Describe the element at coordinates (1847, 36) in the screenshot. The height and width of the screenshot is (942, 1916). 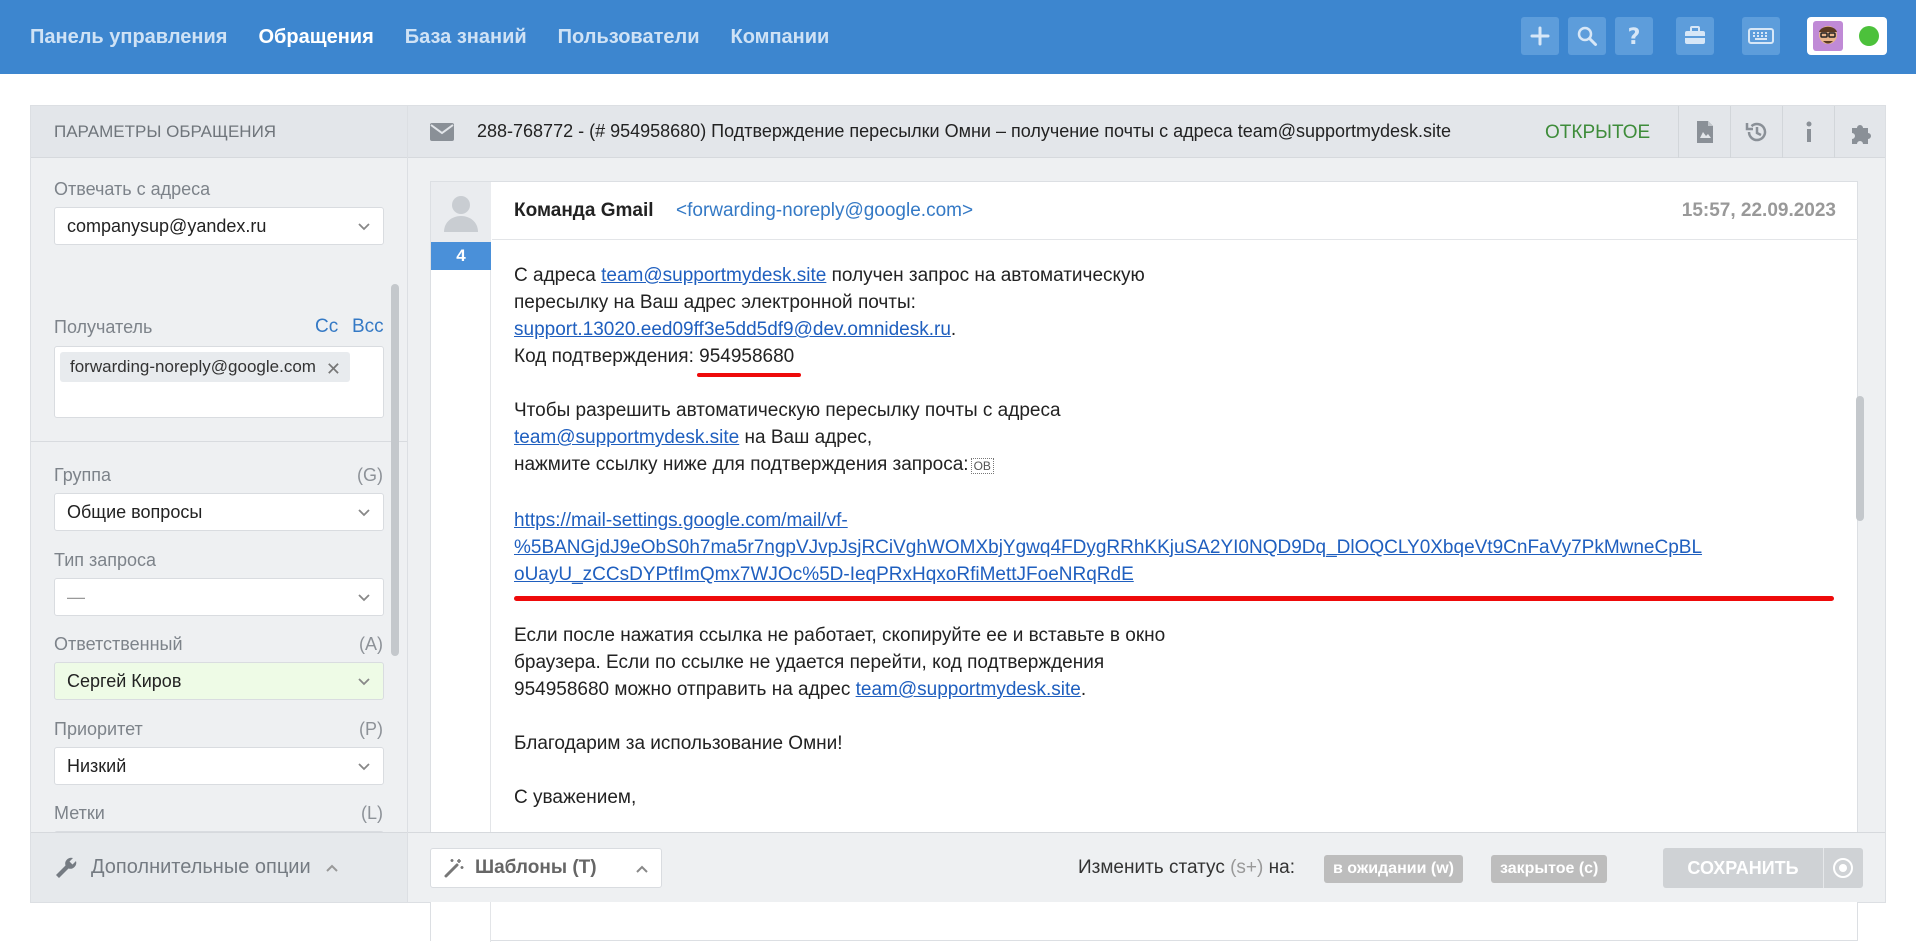
I see `user-menu` at that location.